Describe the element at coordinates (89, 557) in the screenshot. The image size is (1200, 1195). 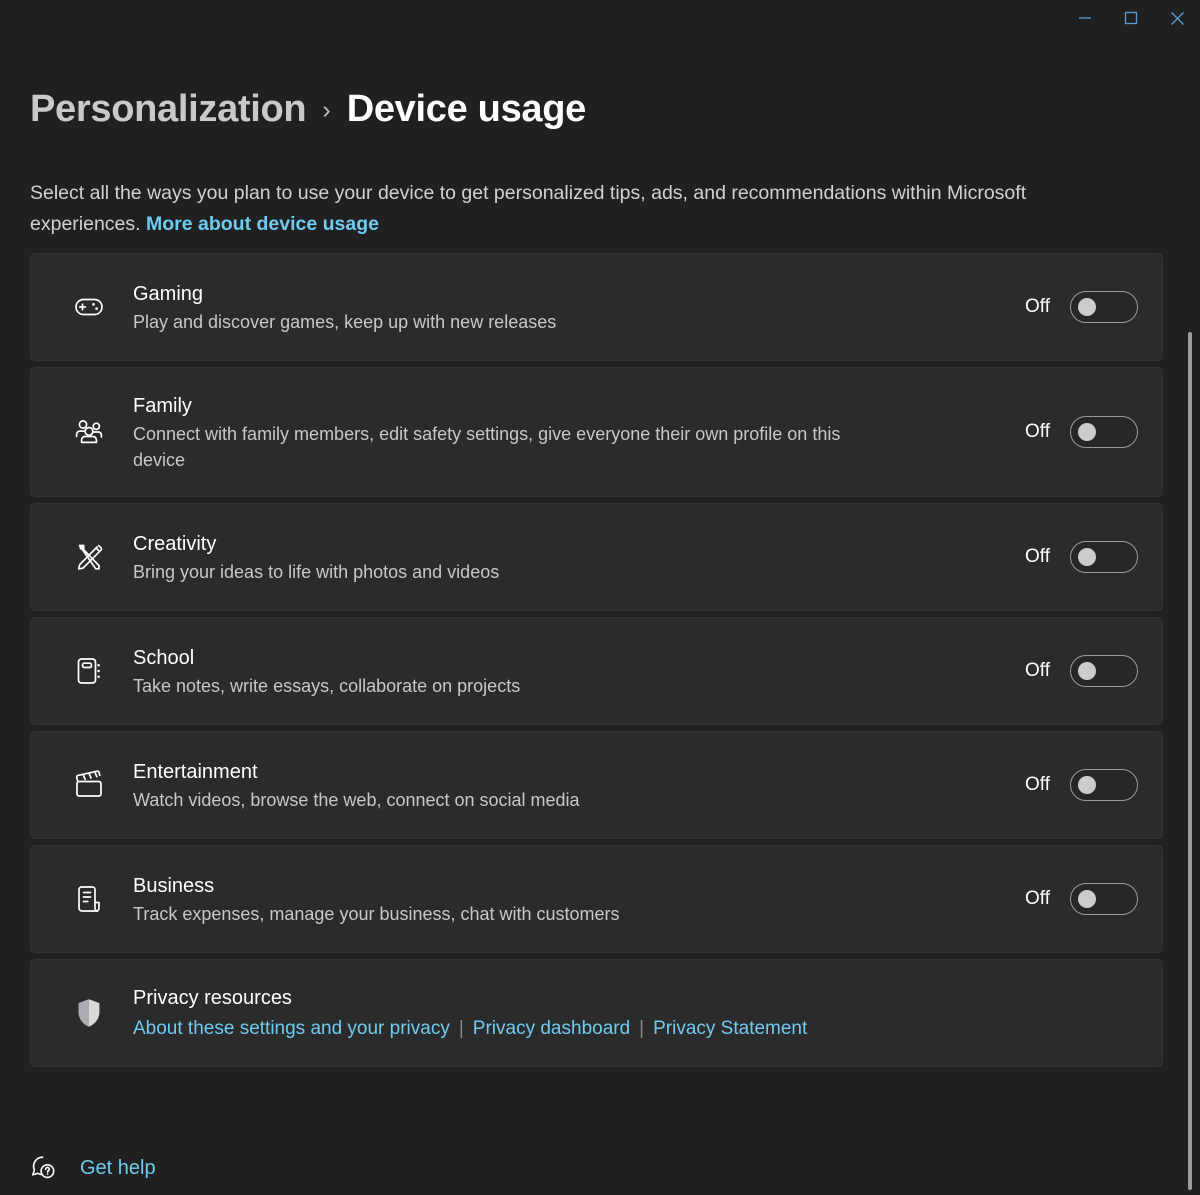
I see `pen-paintbrush-icon` at that location.